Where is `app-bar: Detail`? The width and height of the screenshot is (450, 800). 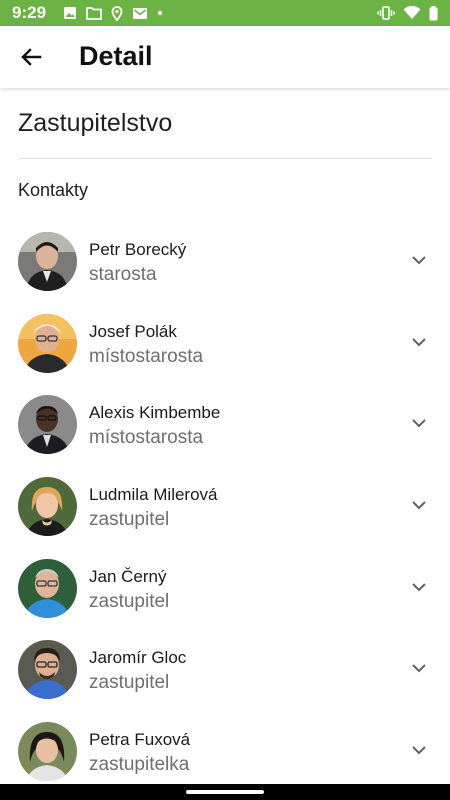
app-bar: Detail is located at coordinates (225, 57).